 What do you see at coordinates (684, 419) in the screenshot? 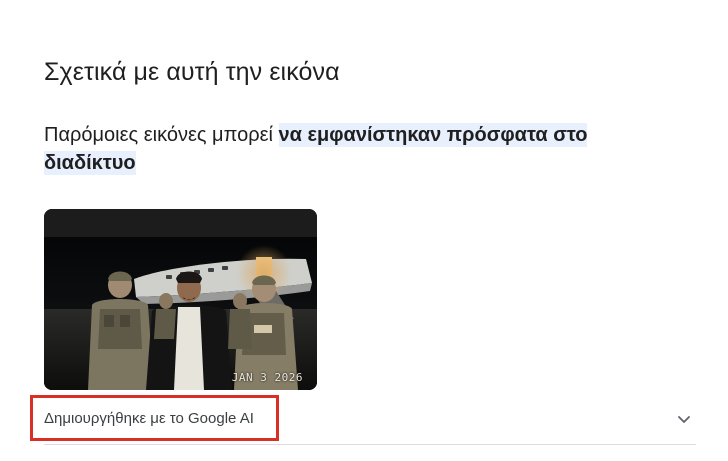
I see `chevron-down-icon` at bounding box center [684, 419].